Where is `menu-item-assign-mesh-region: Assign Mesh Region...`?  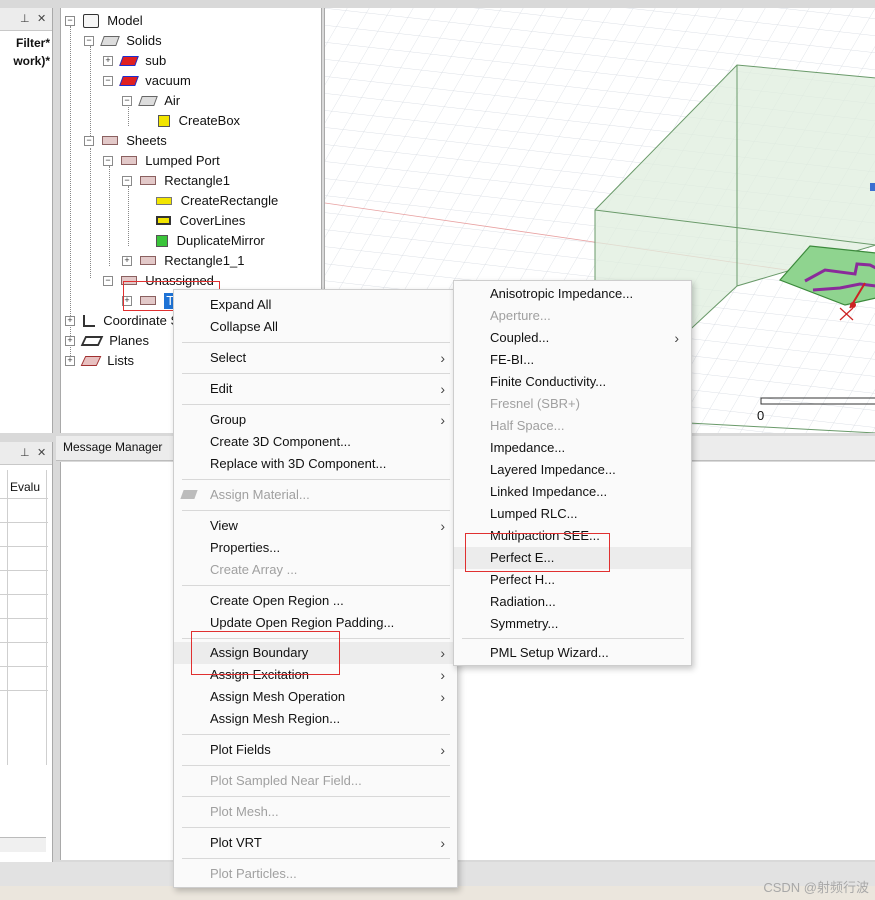 menu-item-assign-mesh-region: Assign Mesh Region... is located at coordinates (315, 719).